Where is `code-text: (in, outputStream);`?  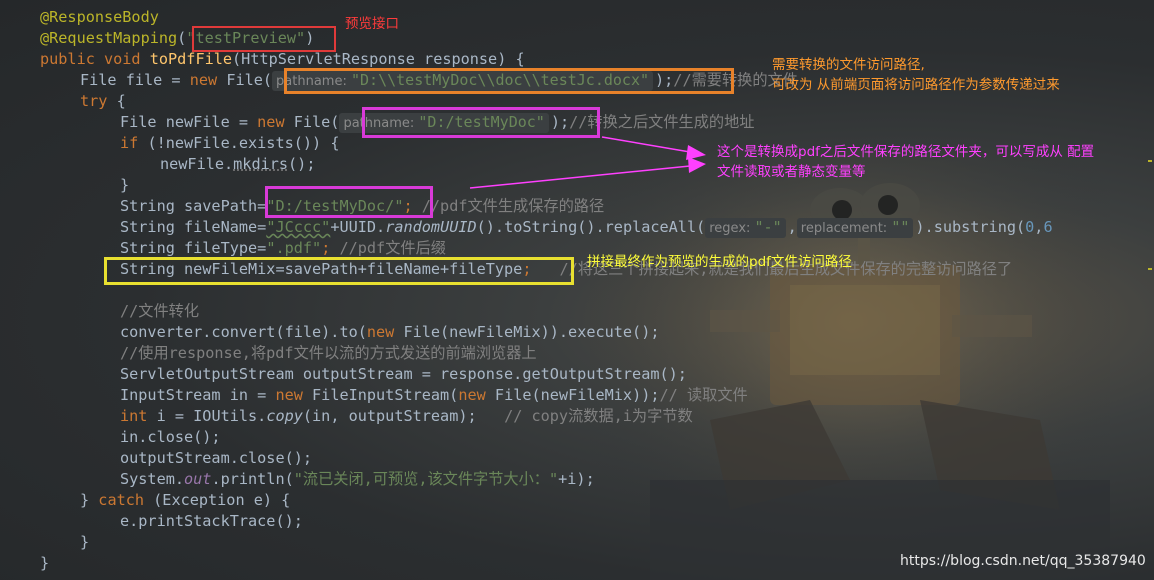 code-text: (in, outputStream); is located at coordinates (403, 416).